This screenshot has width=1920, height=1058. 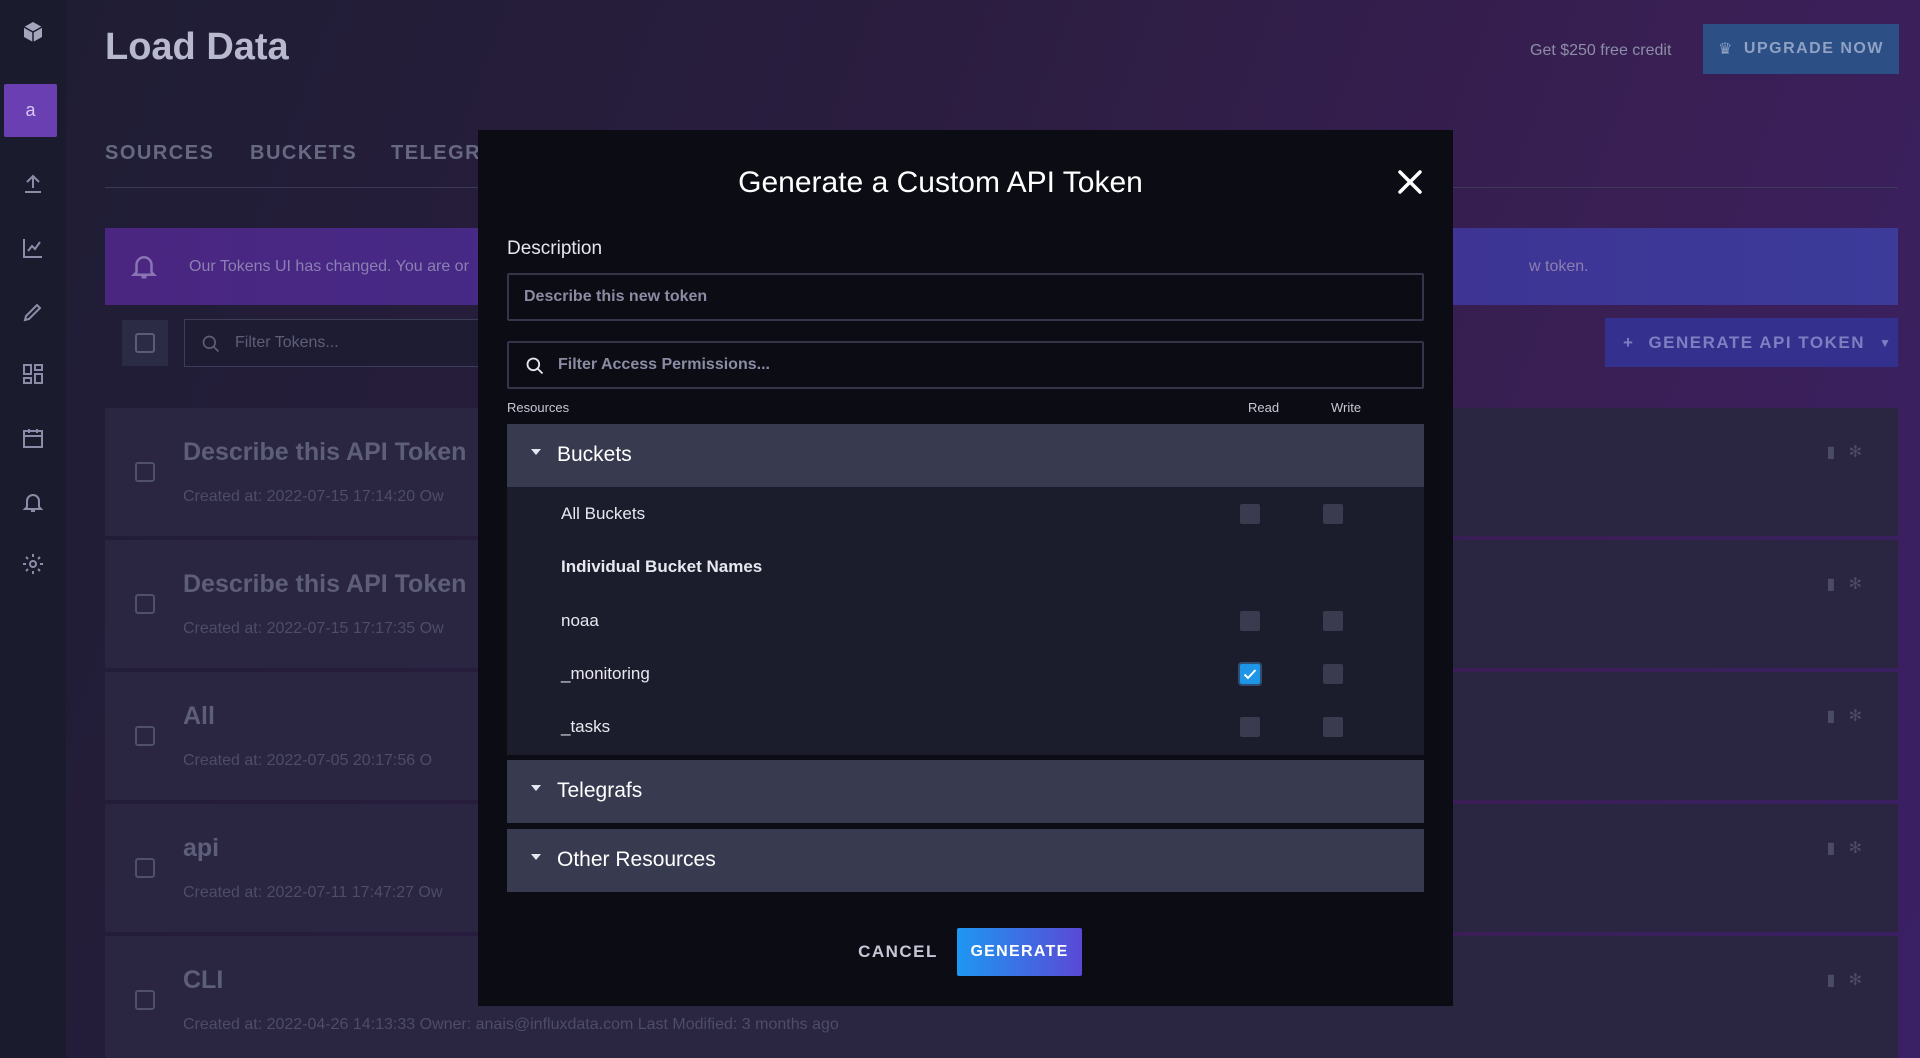 What do you see at coordinates (1629, 342) in the screenshot?
I see `plus-icon: +` at bounding box center [1629, 342].